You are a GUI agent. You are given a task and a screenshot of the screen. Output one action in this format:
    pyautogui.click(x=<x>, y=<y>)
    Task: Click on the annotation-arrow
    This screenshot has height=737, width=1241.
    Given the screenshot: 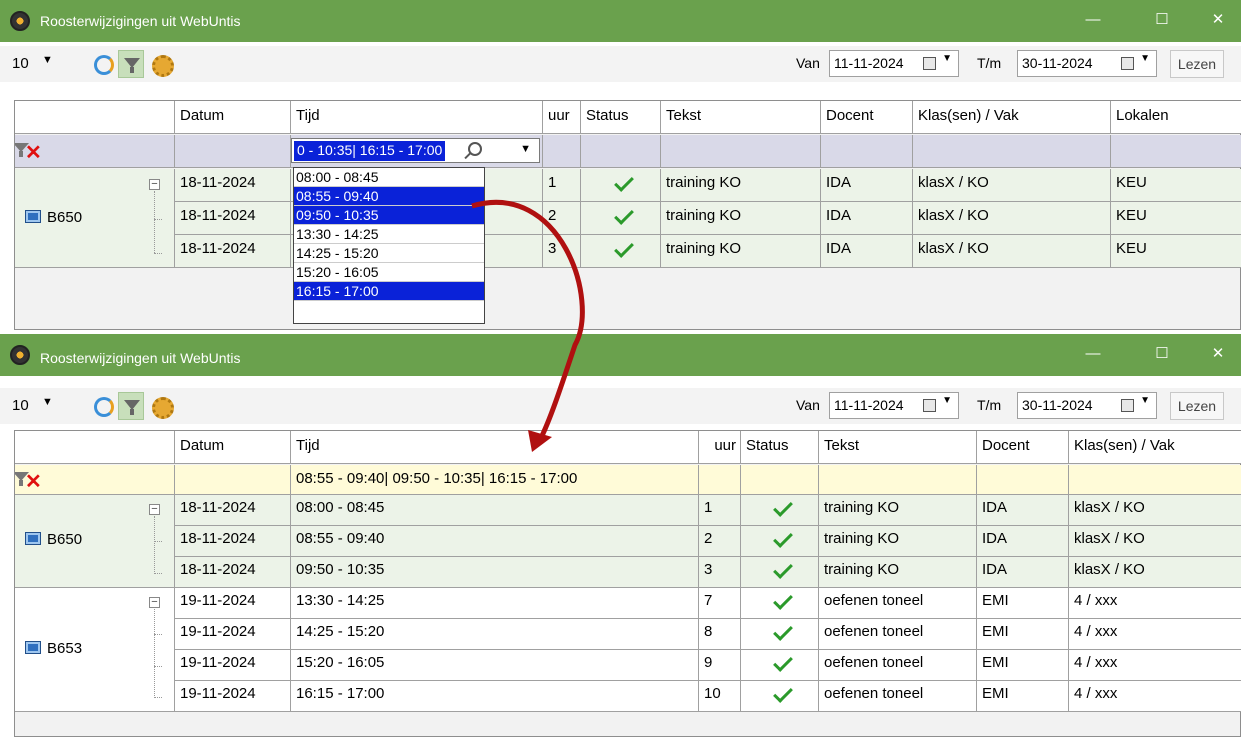 What is the action you would take?
    pyautogui.click(x=528, y=326)
    